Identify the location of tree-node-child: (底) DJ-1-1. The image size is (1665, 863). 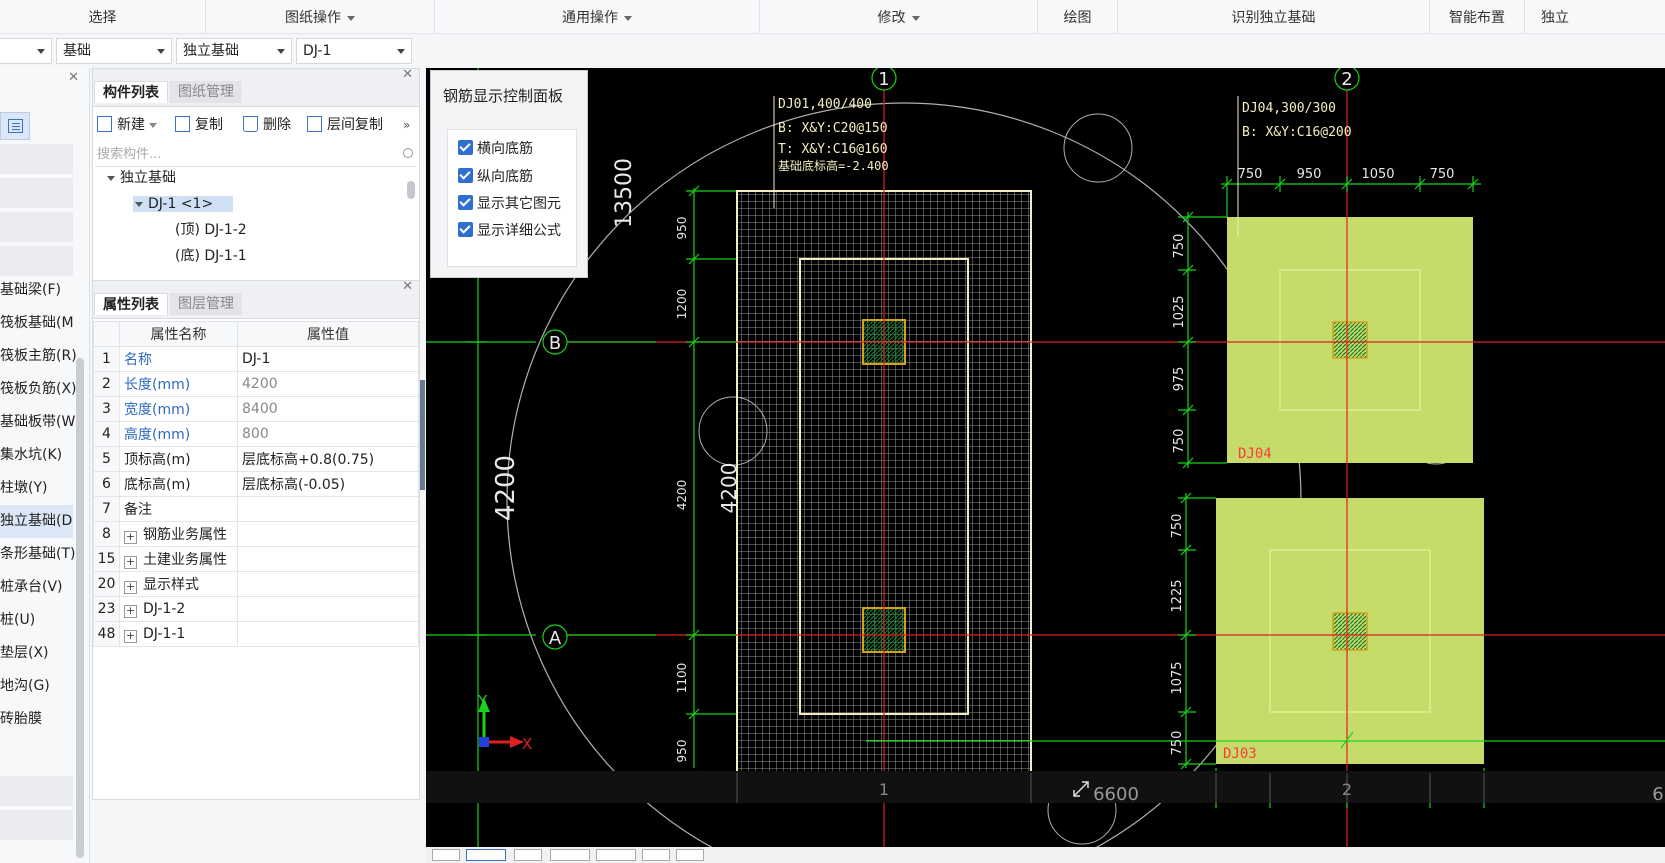
(257, 256).